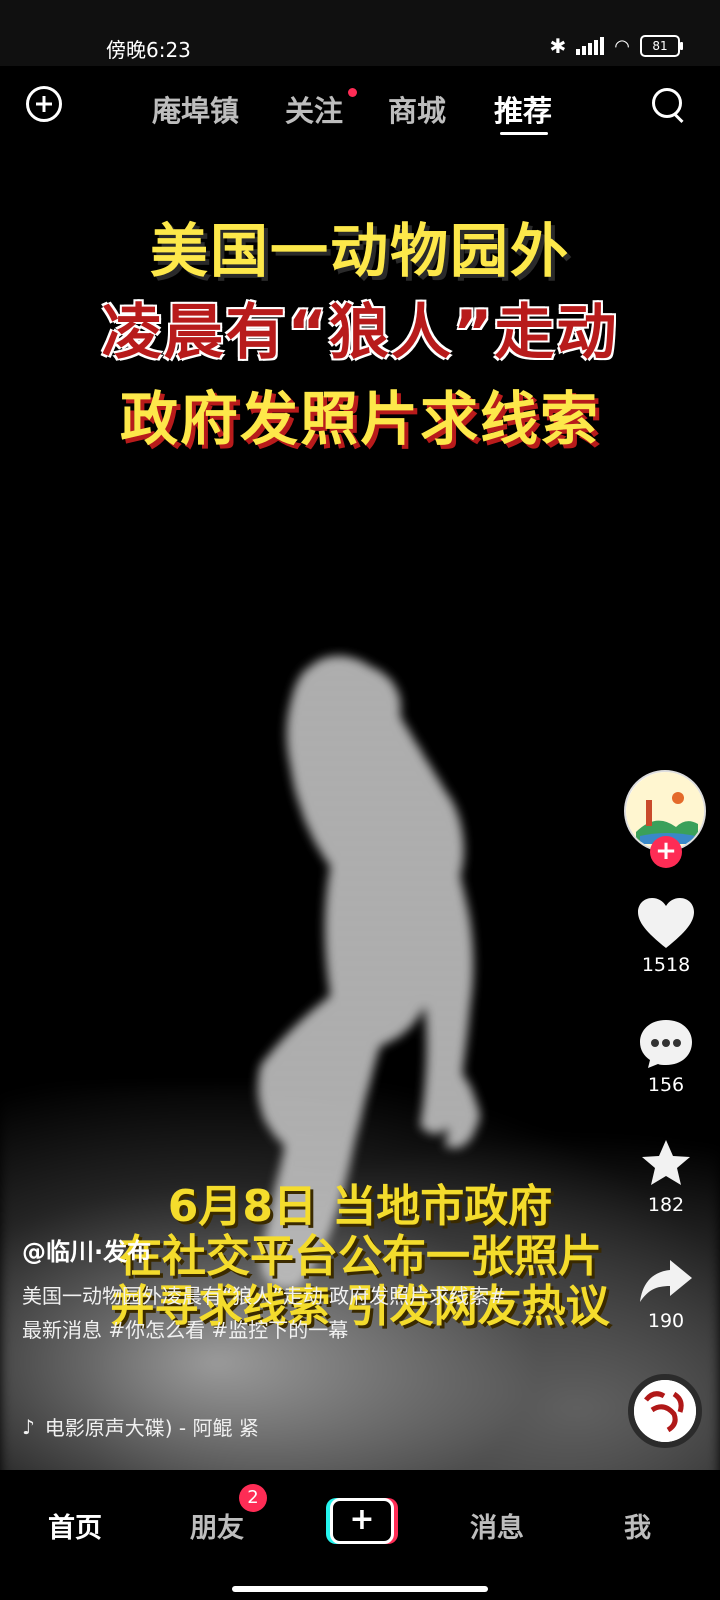 The height and width of the screenshot is (1600, 720). Describe the element at coordinates (666, 923) in the screenshot. I see `heart-icon` at that location.